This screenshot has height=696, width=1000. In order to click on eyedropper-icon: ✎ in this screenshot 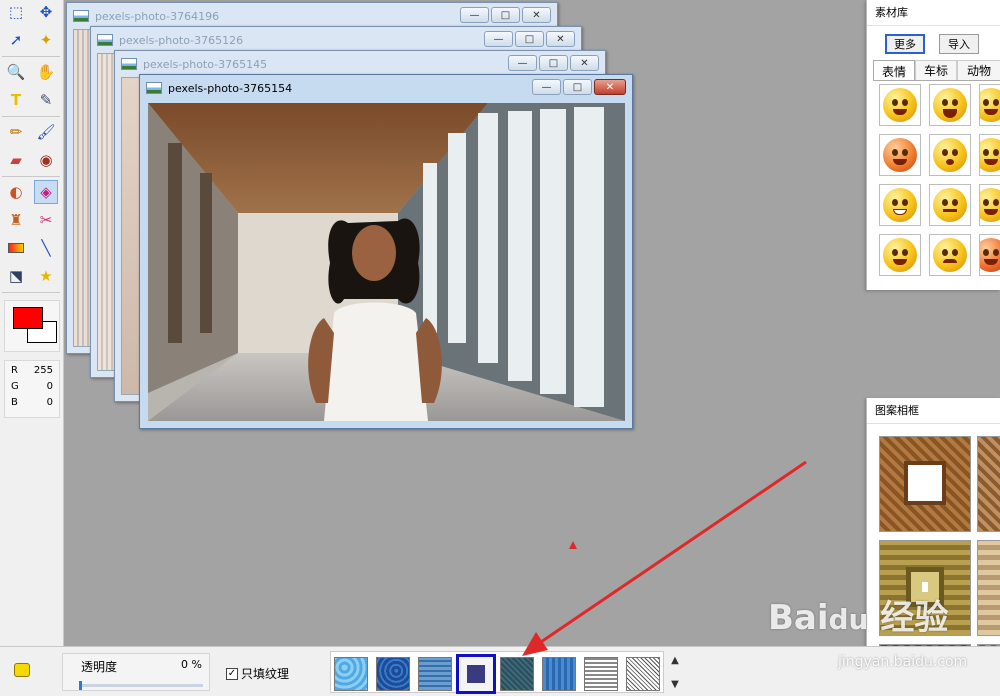, I will do `click(46, 100)`.